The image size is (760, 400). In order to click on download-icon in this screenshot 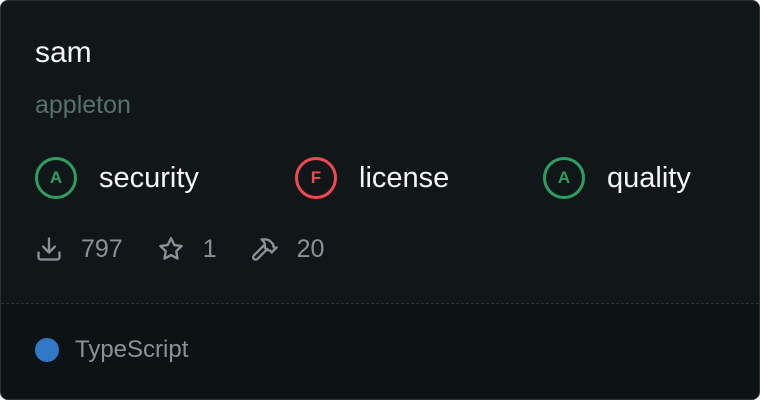, I will do `click(49, 249)`.